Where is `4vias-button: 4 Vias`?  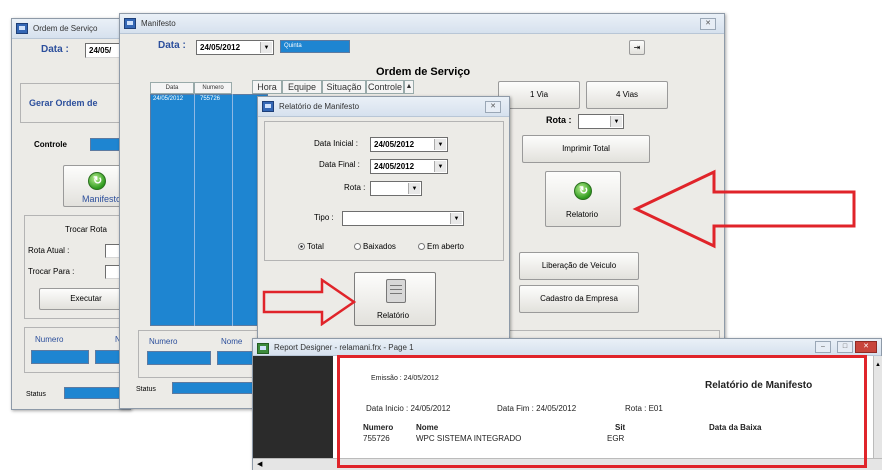
4vias-button: 4 Vias is located at coordinates (627, 95).